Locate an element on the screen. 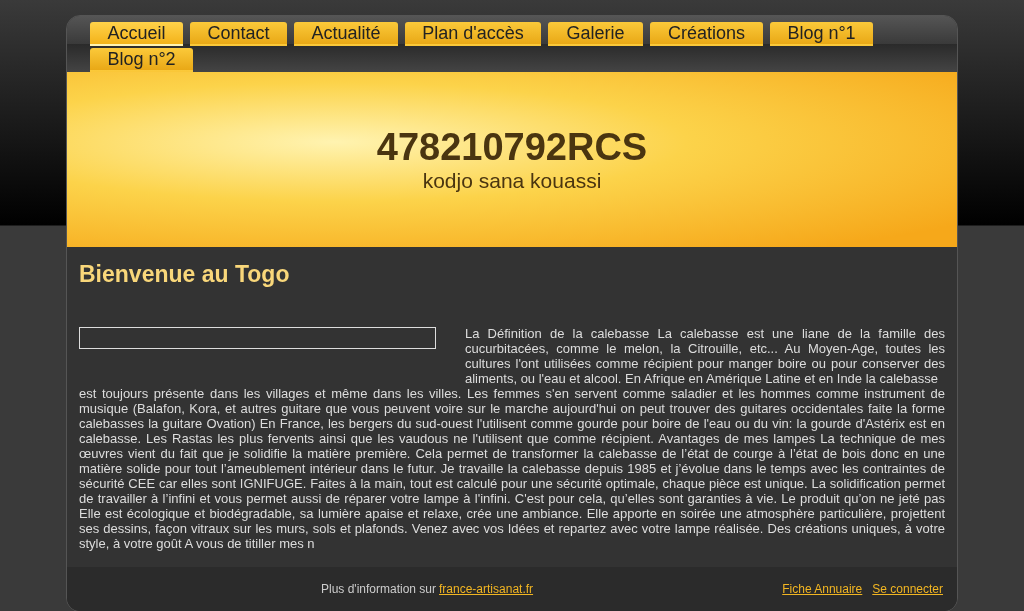  article-text: La Définition de la calebasse La calebasse est une liane de la famille des cucurbitacées, comme le melon, la Citrouille, etc... Au Moyen-Age, toutes les cultures l'ont utilisées comme récipient pour manger boire ou pour conserver des aliments, ou l'eau et alcool. En Afrique en Amérique Latine et en Inde la calebasse is located at coordinates (705, 356).